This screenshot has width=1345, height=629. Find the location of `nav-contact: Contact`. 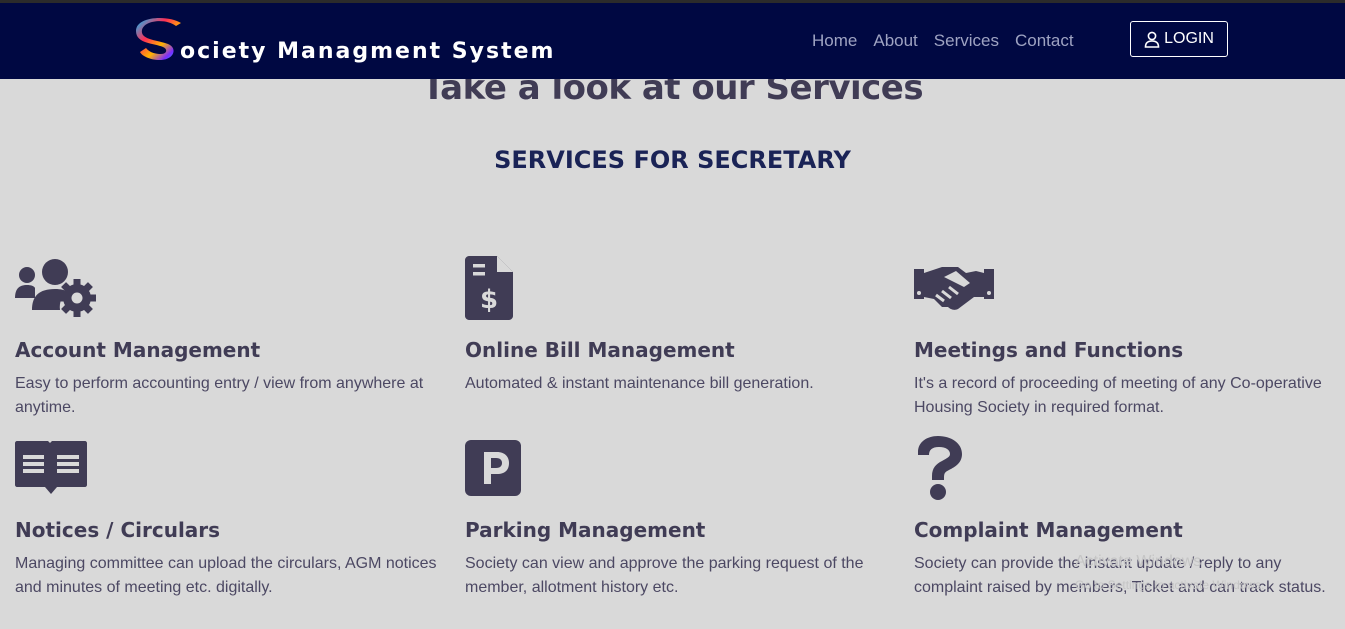

nav-contact: Contact is located at coordinates (1044, 41).